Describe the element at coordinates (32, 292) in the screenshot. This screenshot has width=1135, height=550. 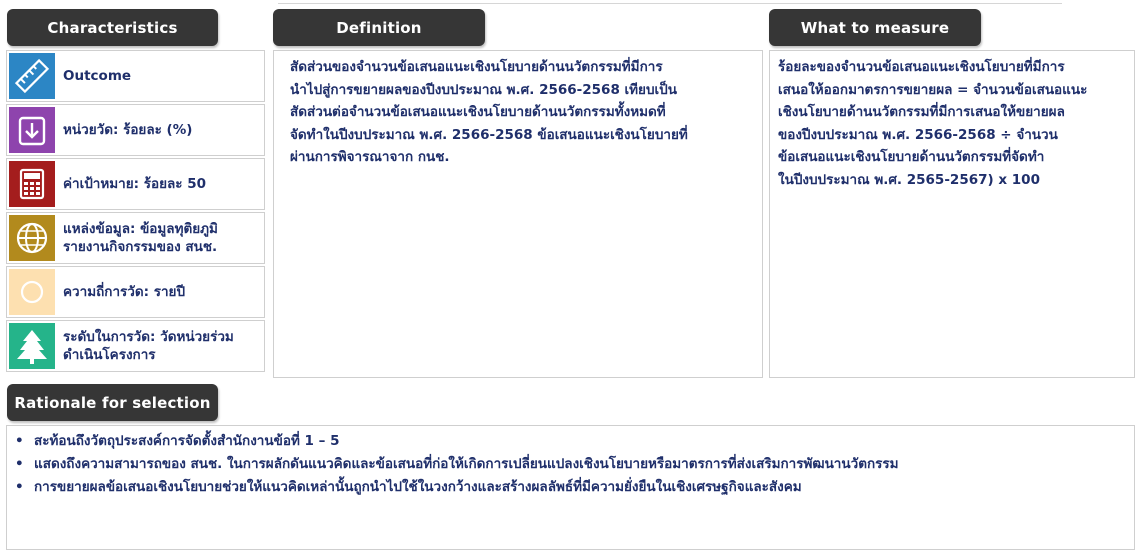
I see `circle-icon` at that location.